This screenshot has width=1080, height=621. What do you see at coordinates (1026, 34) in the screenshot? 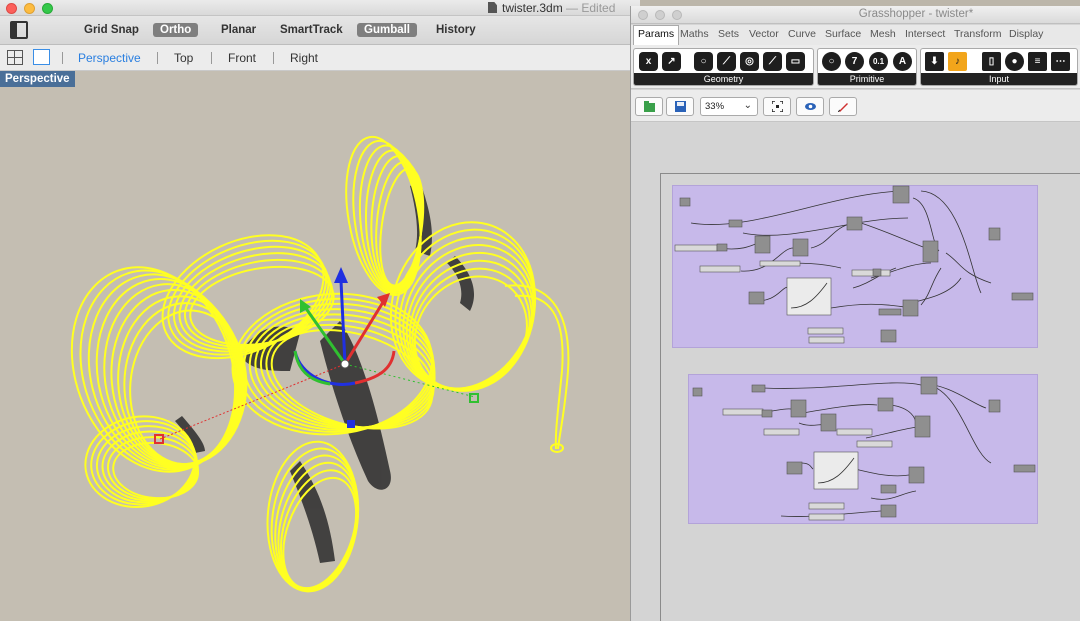
I see `tab-display: Display` at bounding box center [1026, 34].